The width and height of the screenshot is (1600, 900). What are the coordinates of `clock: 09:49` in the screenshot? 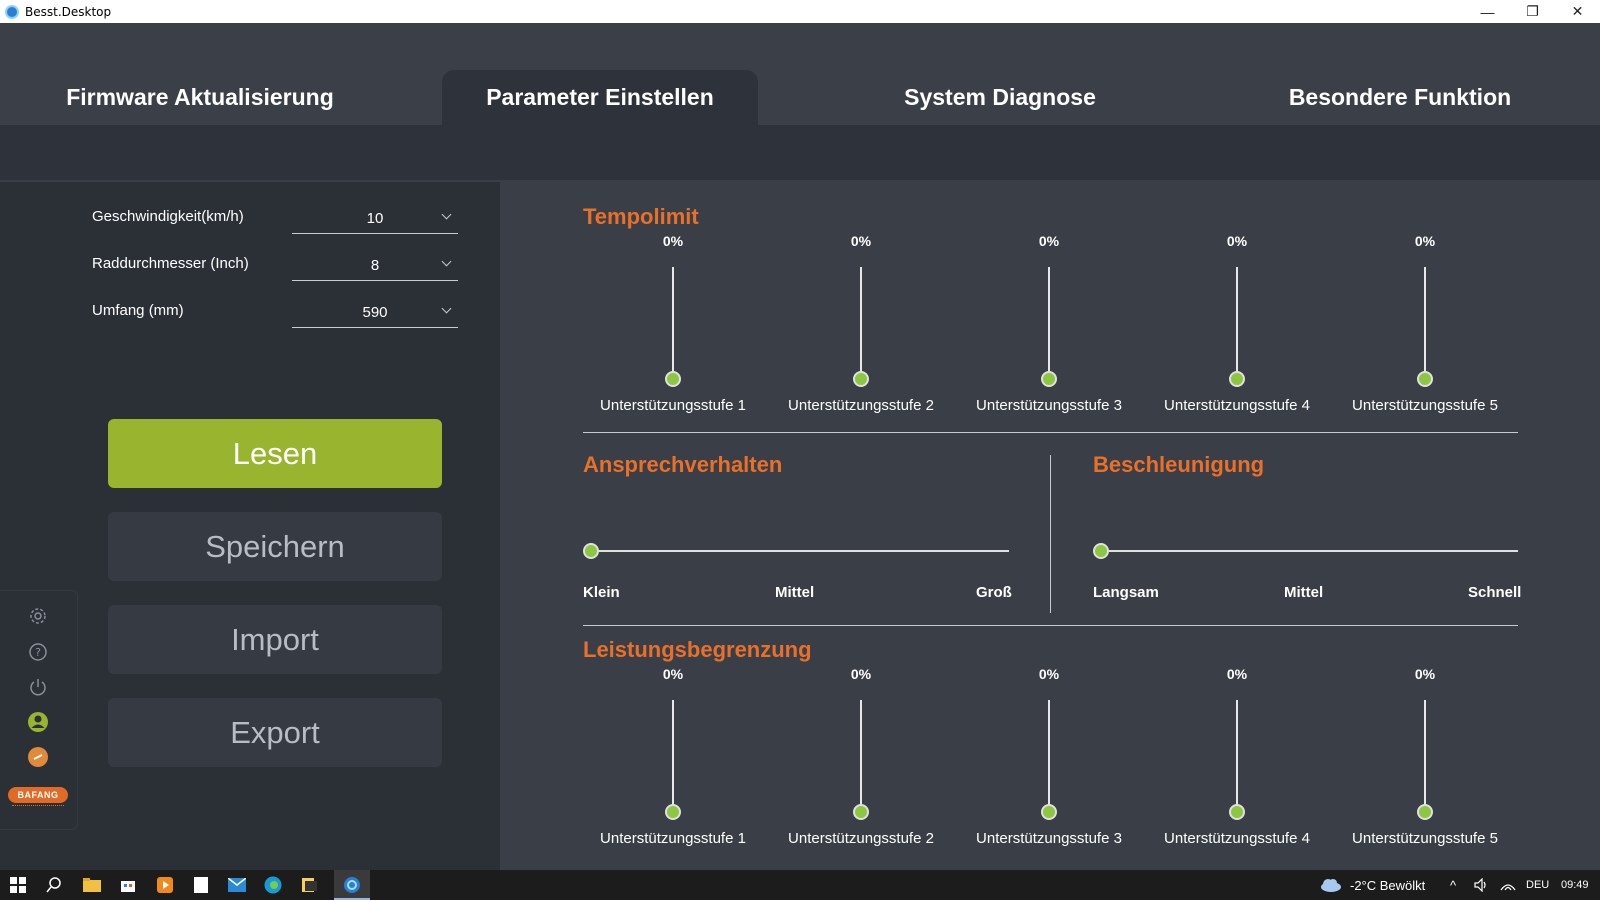 It's located at (1575, 885).